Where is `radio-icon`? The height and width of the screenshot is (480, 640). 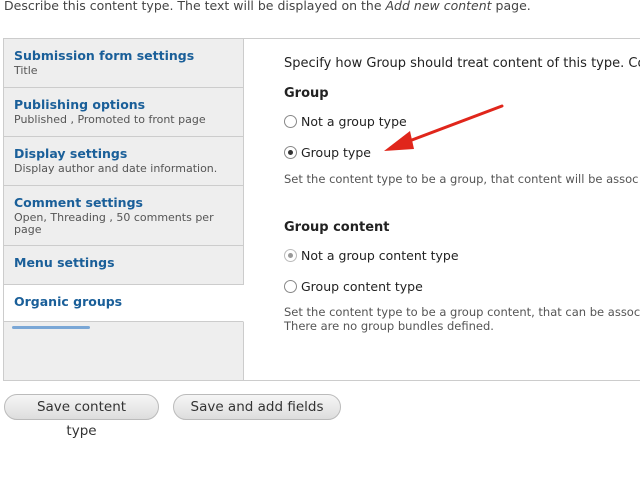
radio-icon is located at coordinates (290, 286).